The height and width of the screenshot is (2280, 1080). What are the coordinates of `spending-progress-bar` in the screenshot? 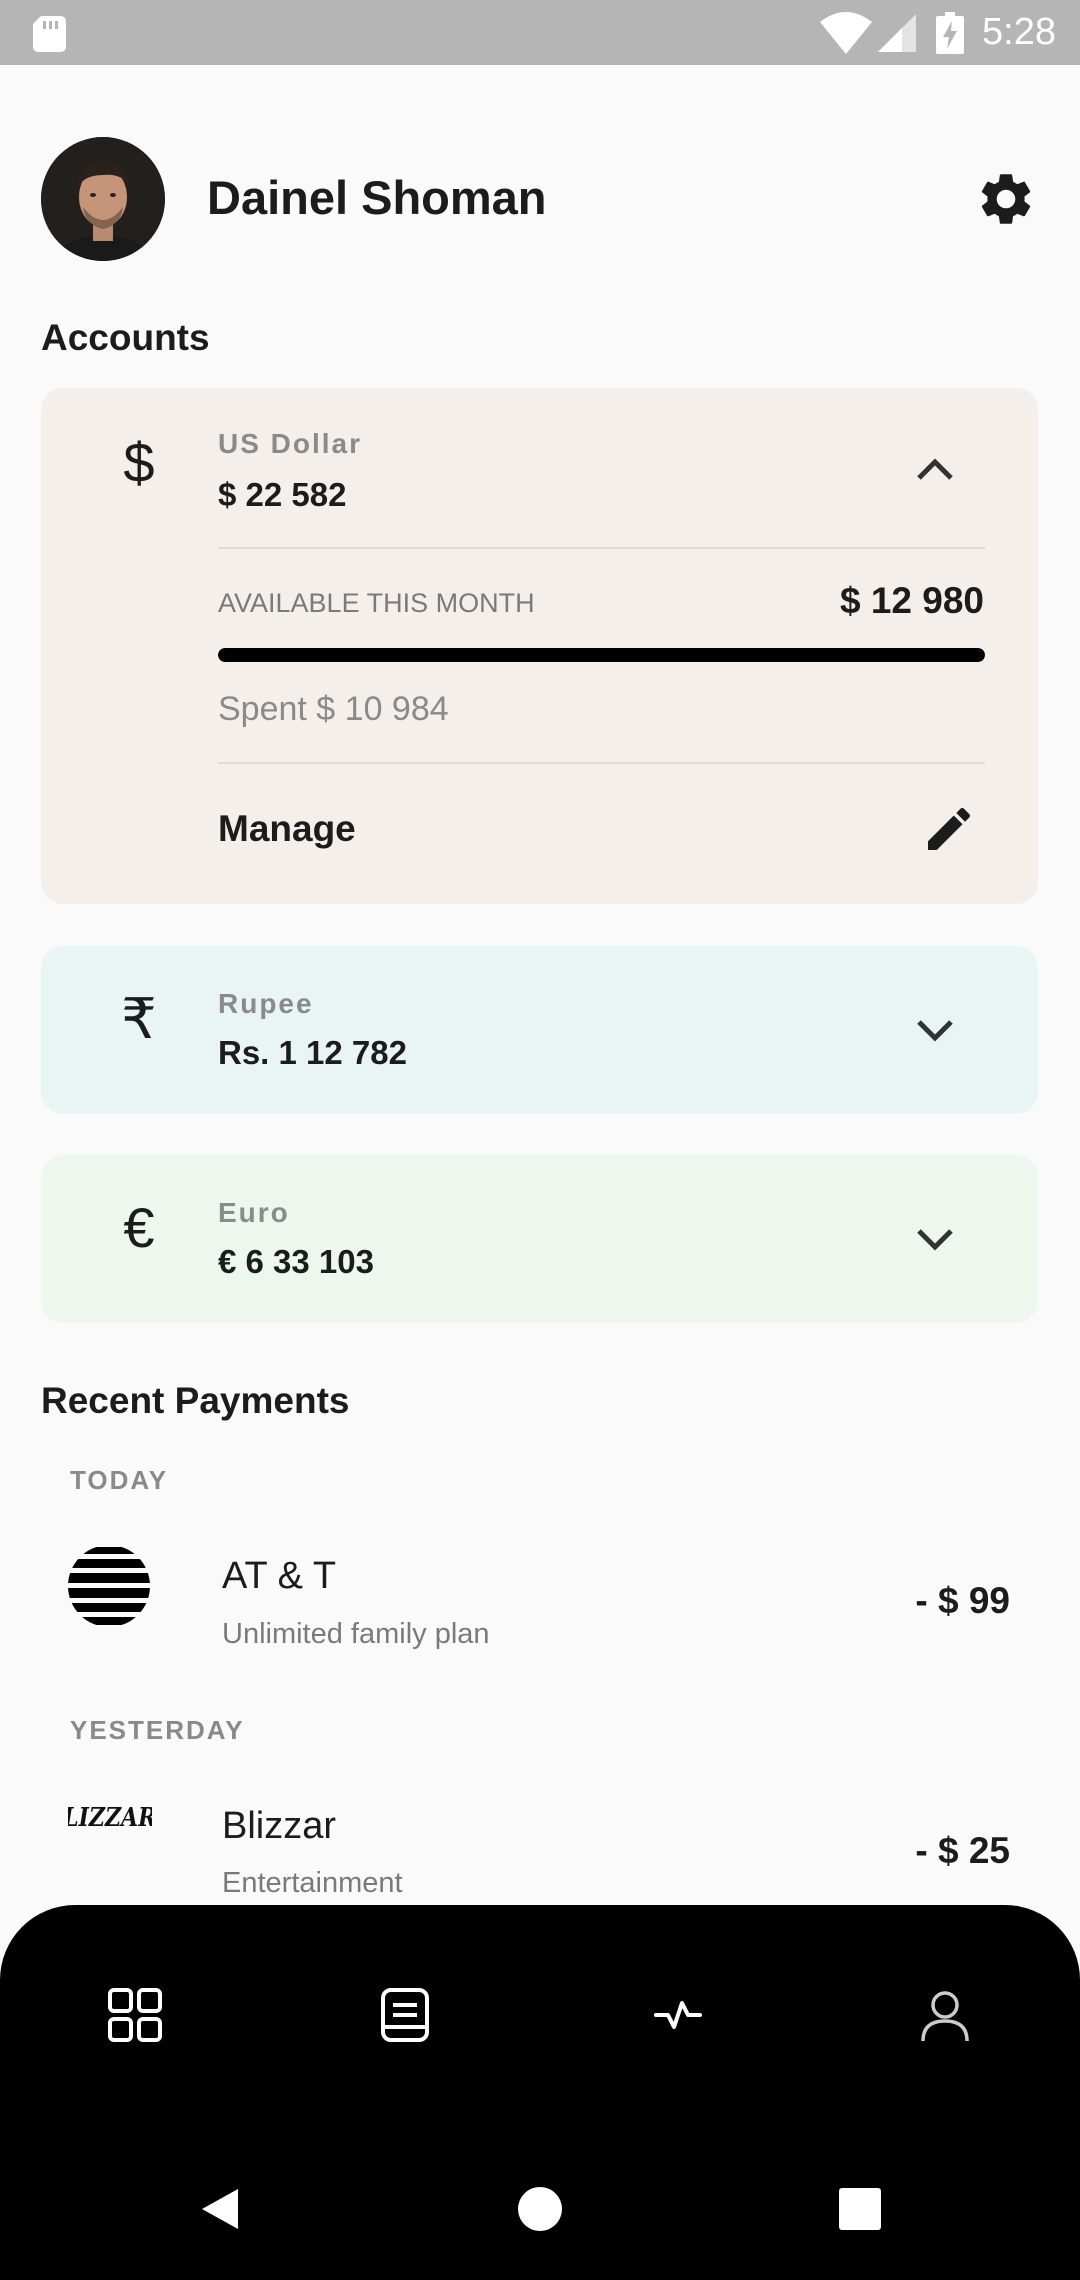 It's located at (601, 655).